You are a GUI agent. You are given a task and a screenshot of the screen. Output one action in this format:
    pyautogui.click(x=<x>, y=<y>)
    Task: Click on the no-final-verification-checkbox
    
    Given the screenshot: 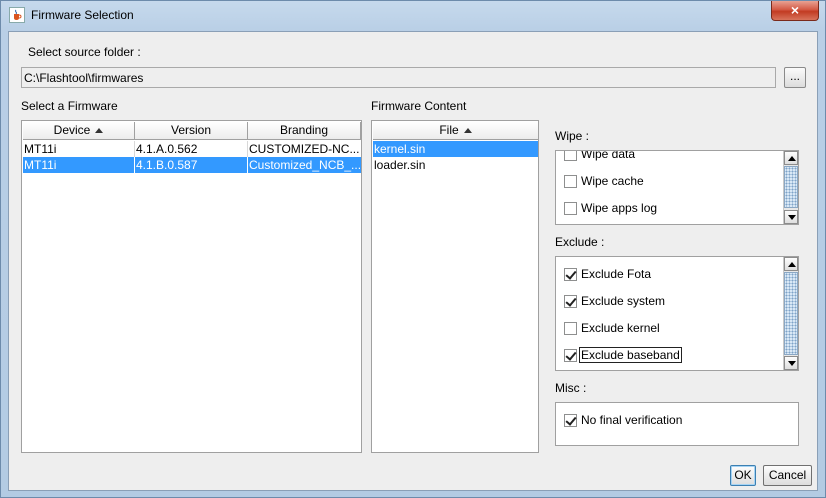 What is the action you would take?
    pyautogui.click(x=570, y=420)
    